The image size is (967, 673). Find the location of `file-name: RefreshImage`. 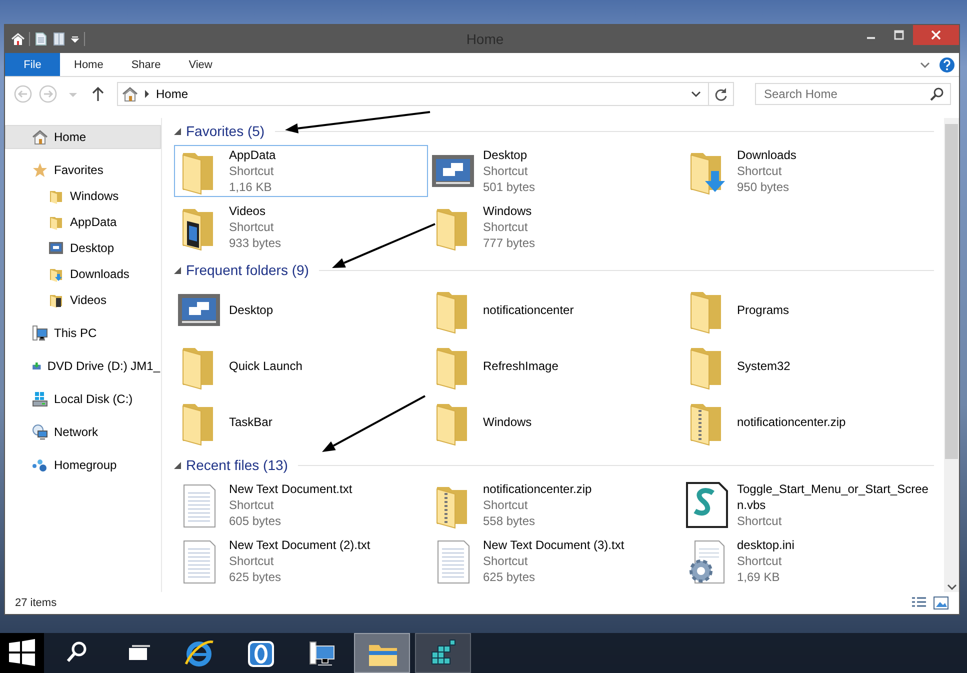

file-name: RefreshImage is located at coordinates (521, 366).